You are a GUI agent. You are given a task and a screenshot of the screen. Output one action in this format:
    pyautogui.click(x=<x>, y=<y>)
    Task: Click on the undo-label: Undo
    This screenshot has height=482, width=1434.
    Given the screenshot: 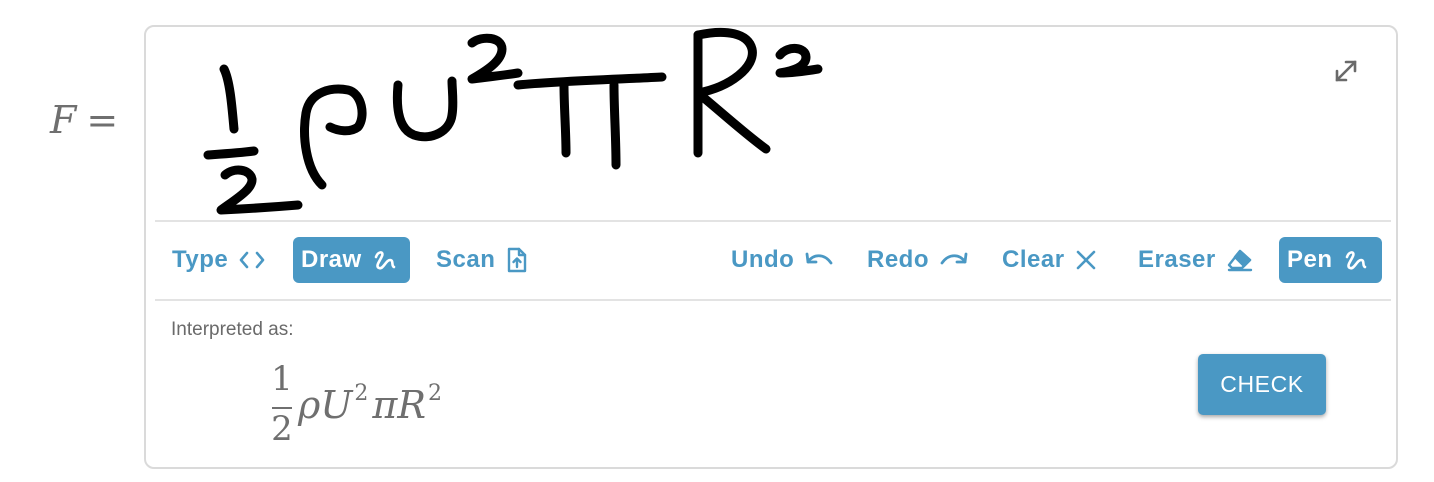 What is the action you would take?
    pyautogui.click(x=763, y=259)
    